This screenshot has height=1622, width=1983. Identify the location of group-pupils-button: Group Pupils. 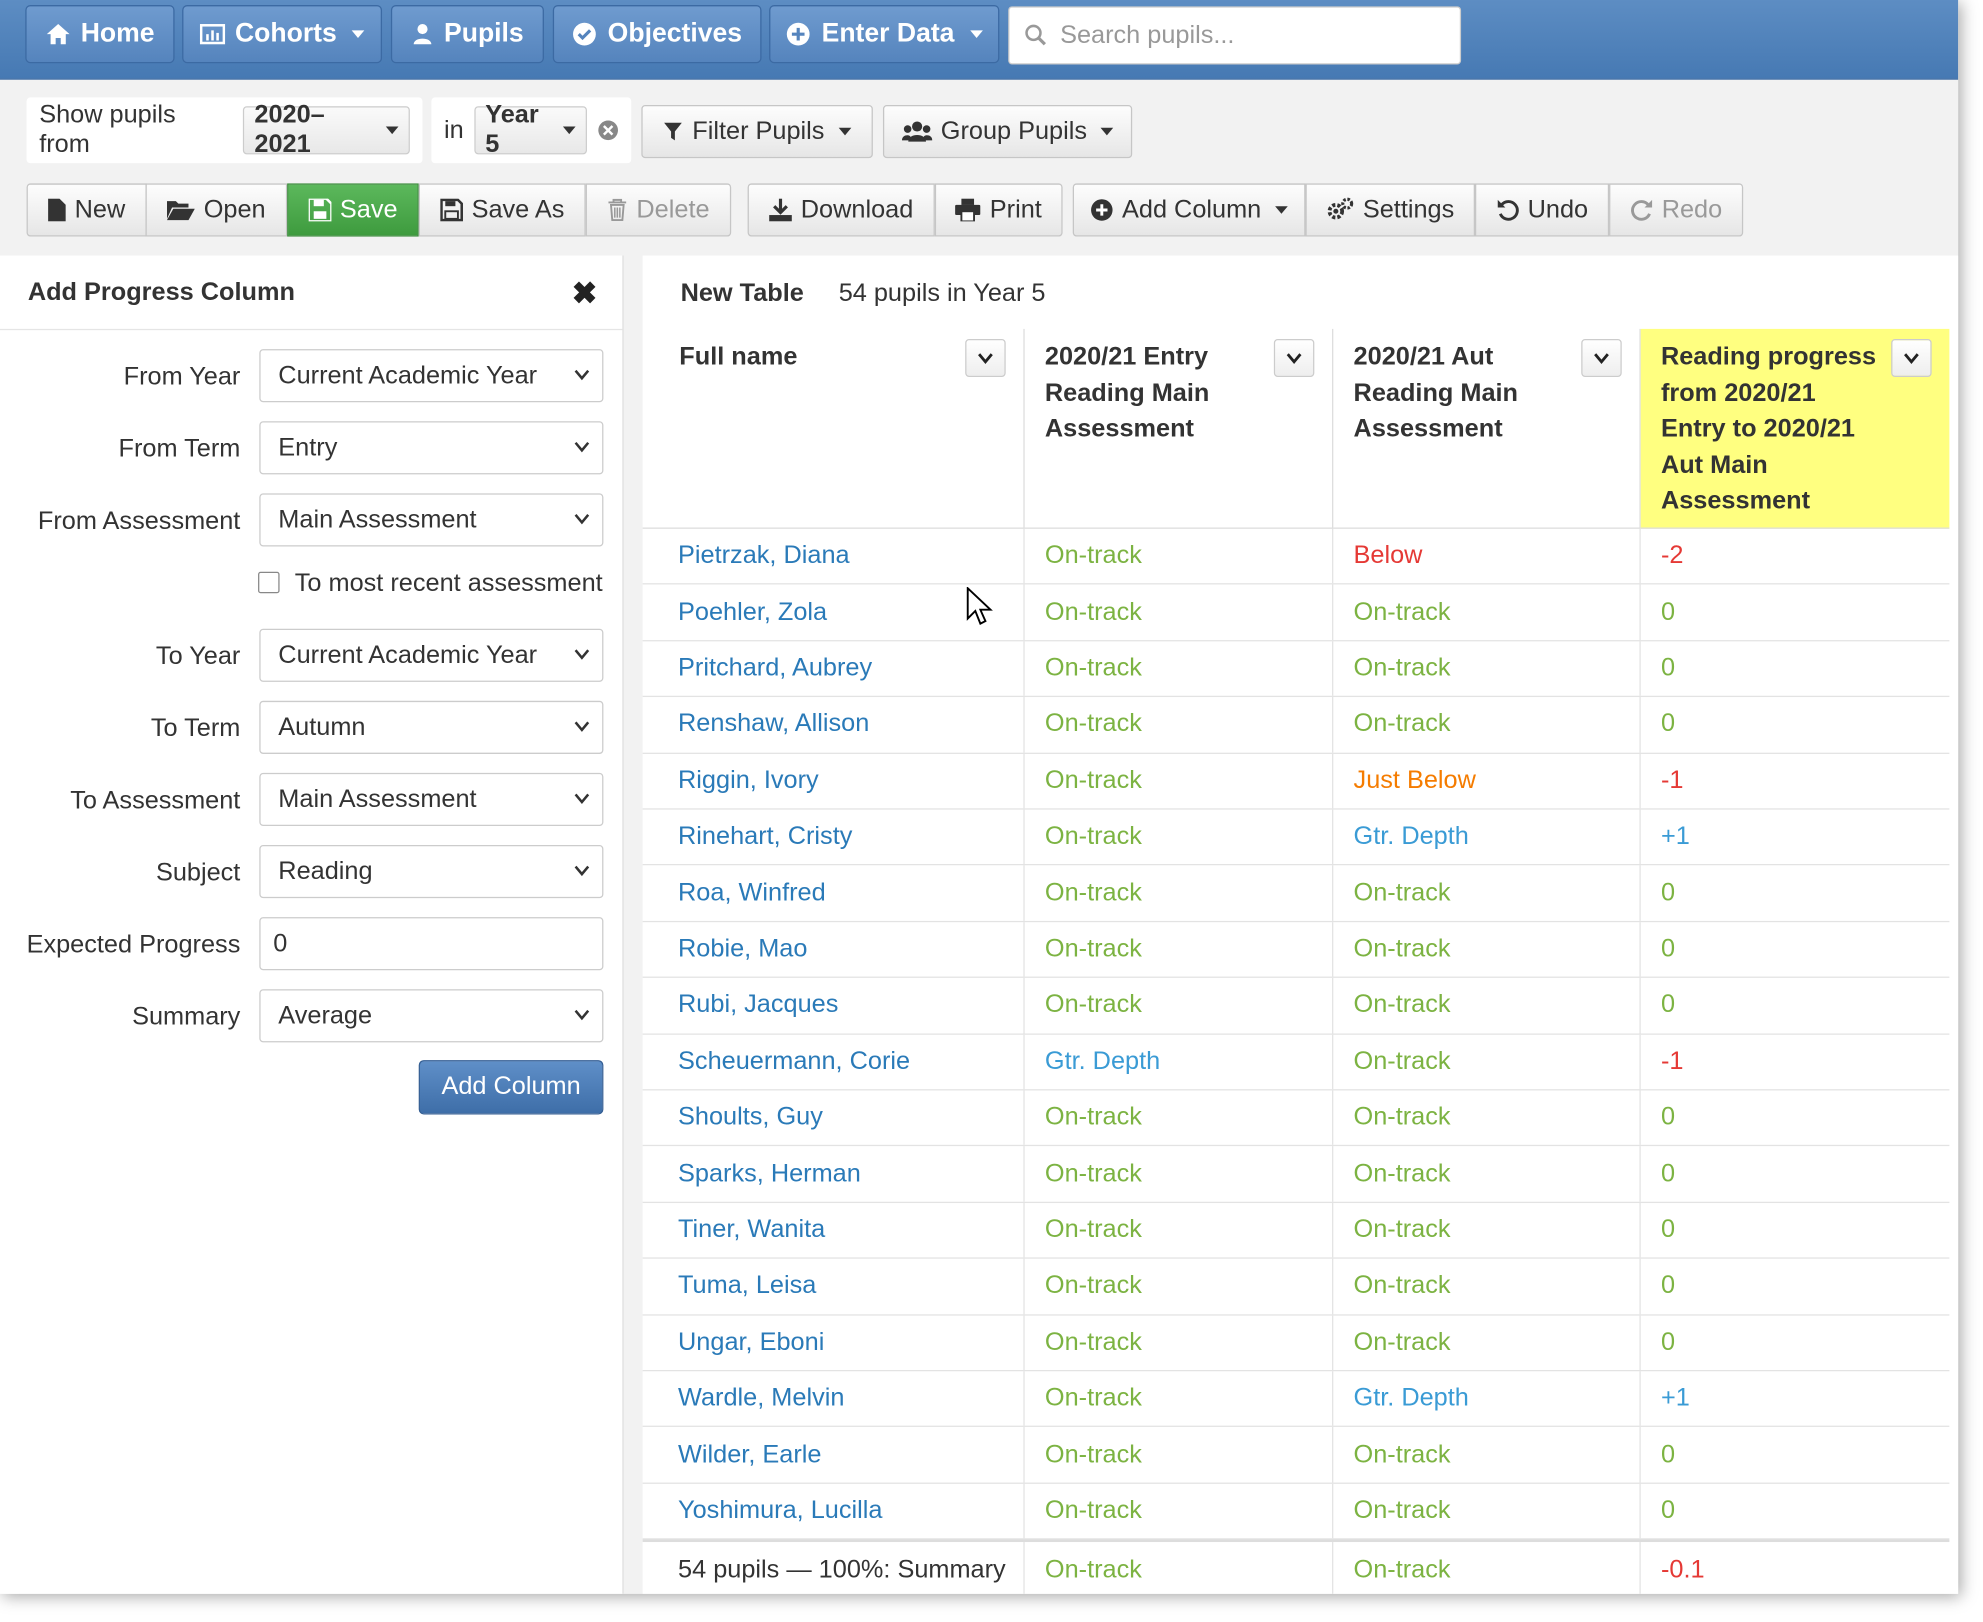
(1007, 131).